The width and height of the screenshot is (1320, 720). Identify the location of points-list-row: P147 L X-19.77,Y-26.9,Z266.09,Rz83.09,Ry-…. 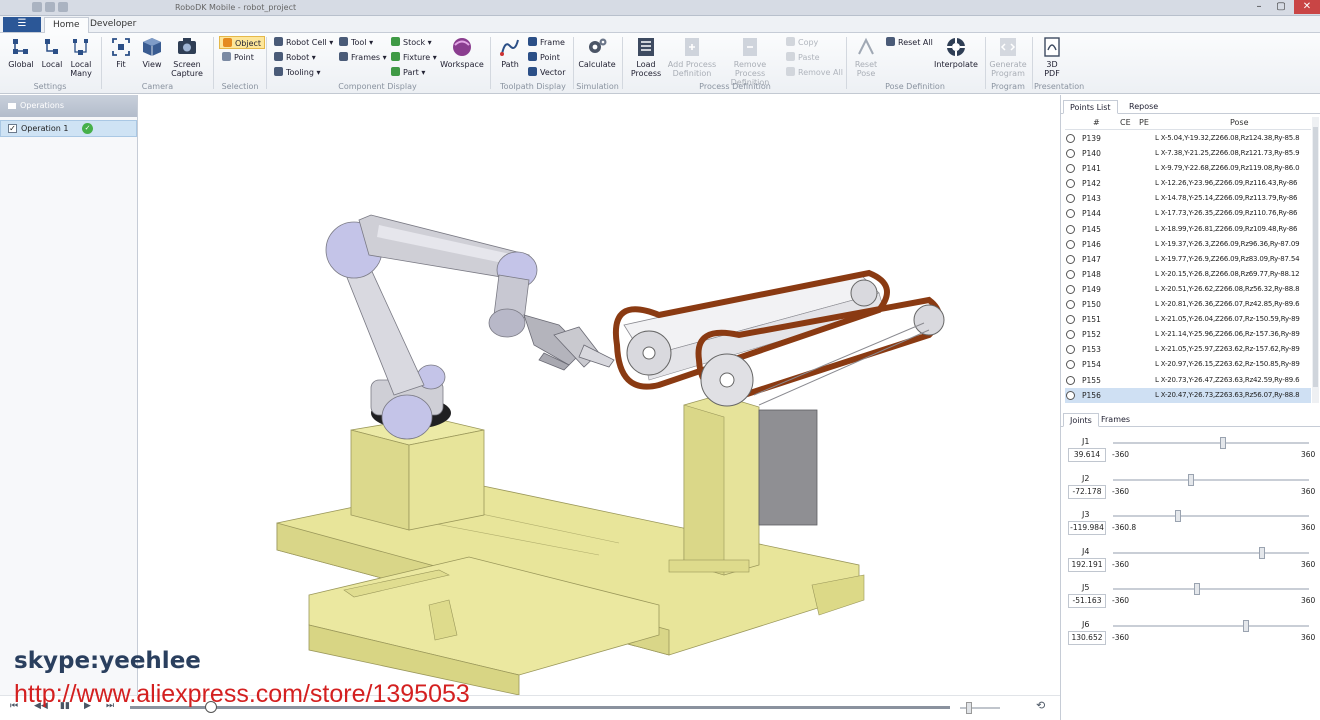
(1188, 259).